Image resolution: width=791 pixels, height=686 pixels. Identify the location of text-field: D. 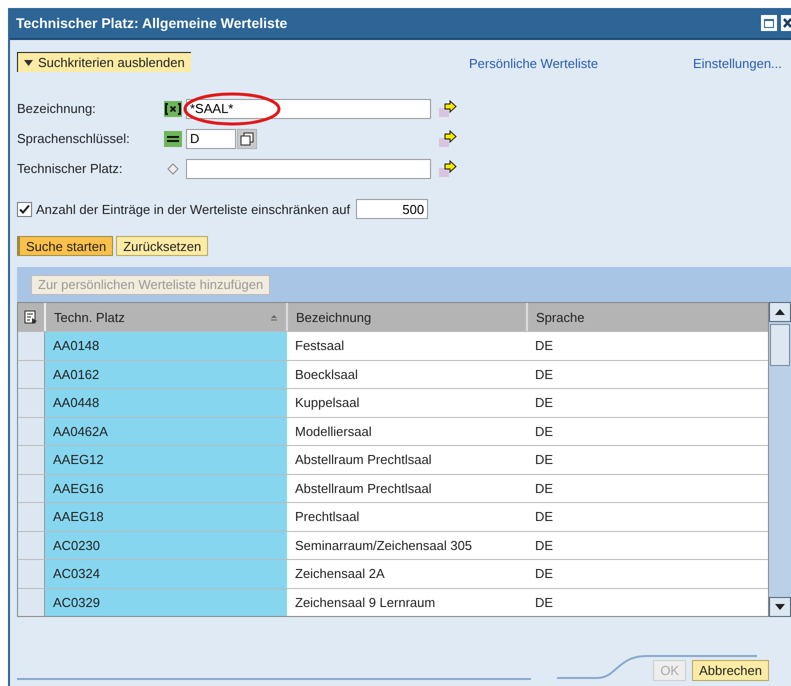
(211, 138).